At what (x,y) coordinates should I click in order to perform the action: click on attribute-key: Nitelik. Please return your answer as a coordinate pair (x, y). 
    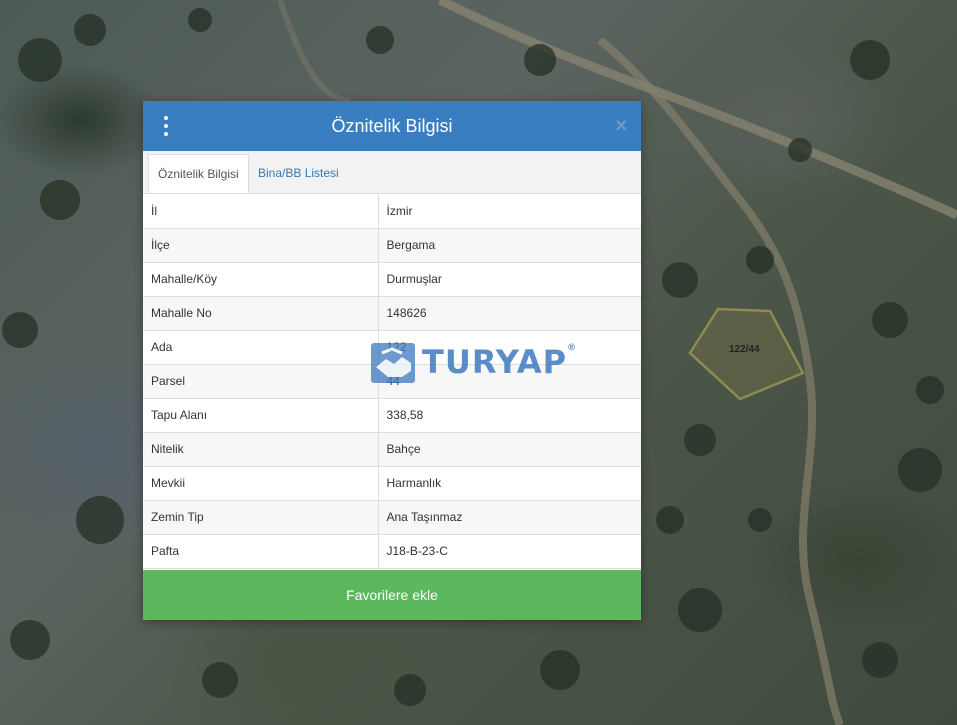
    Looking at the image, I should click on (261, 449).